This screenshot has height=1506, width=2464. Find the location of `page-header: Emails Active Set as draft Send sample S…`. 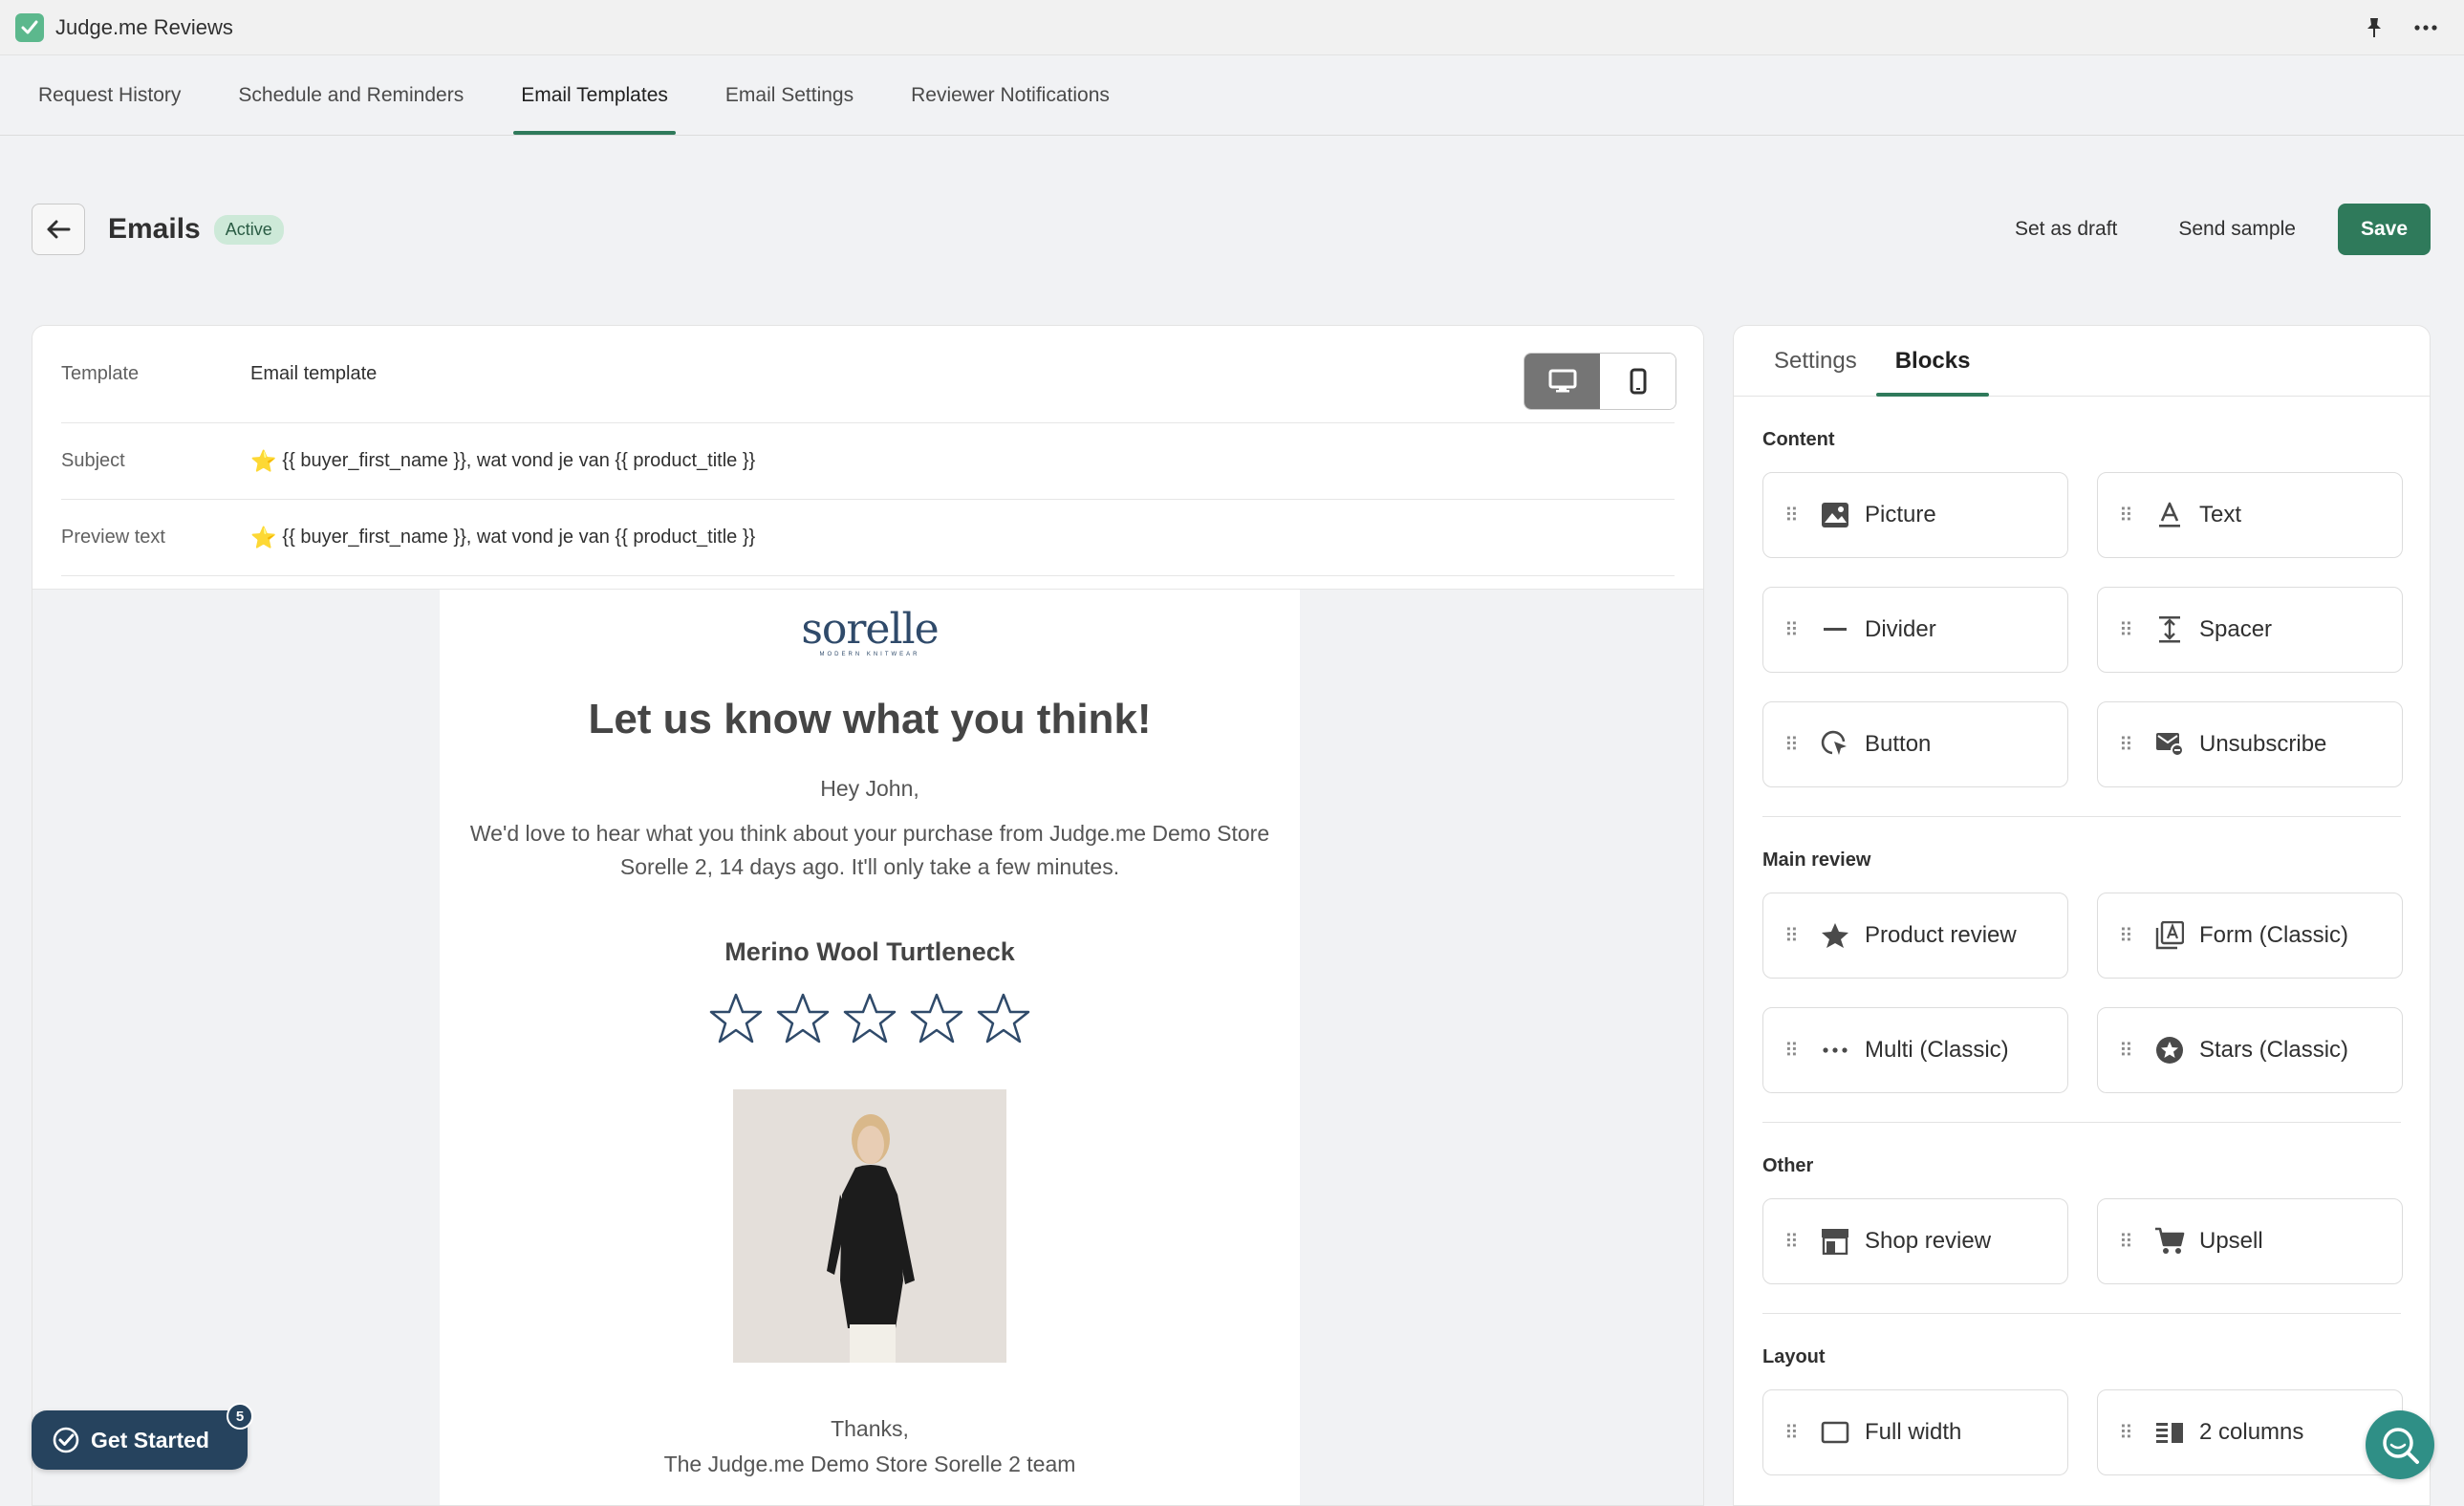

page-header: Emails Active Set as draft Send sample S… is located at coordinates (1232, 229).